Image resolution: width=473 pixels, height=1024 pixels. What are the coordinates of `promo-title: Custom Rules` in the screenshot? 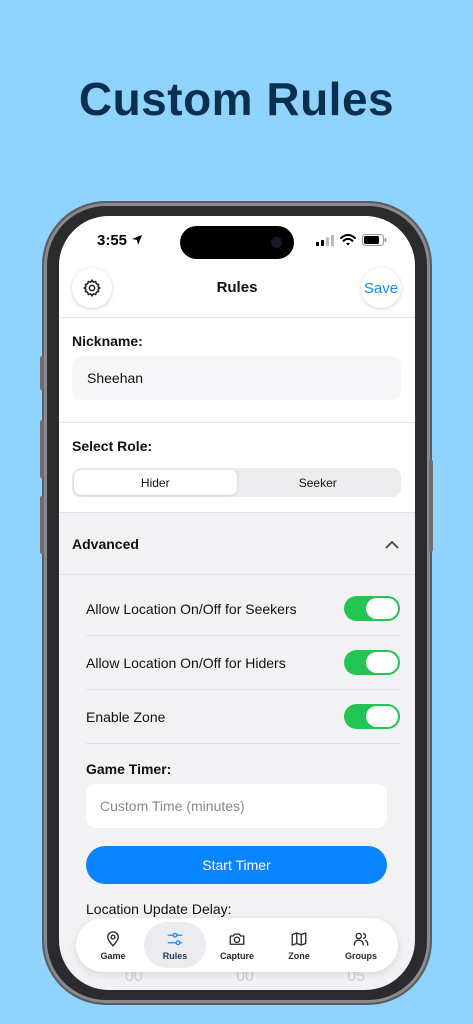 It's located at (236, 99).